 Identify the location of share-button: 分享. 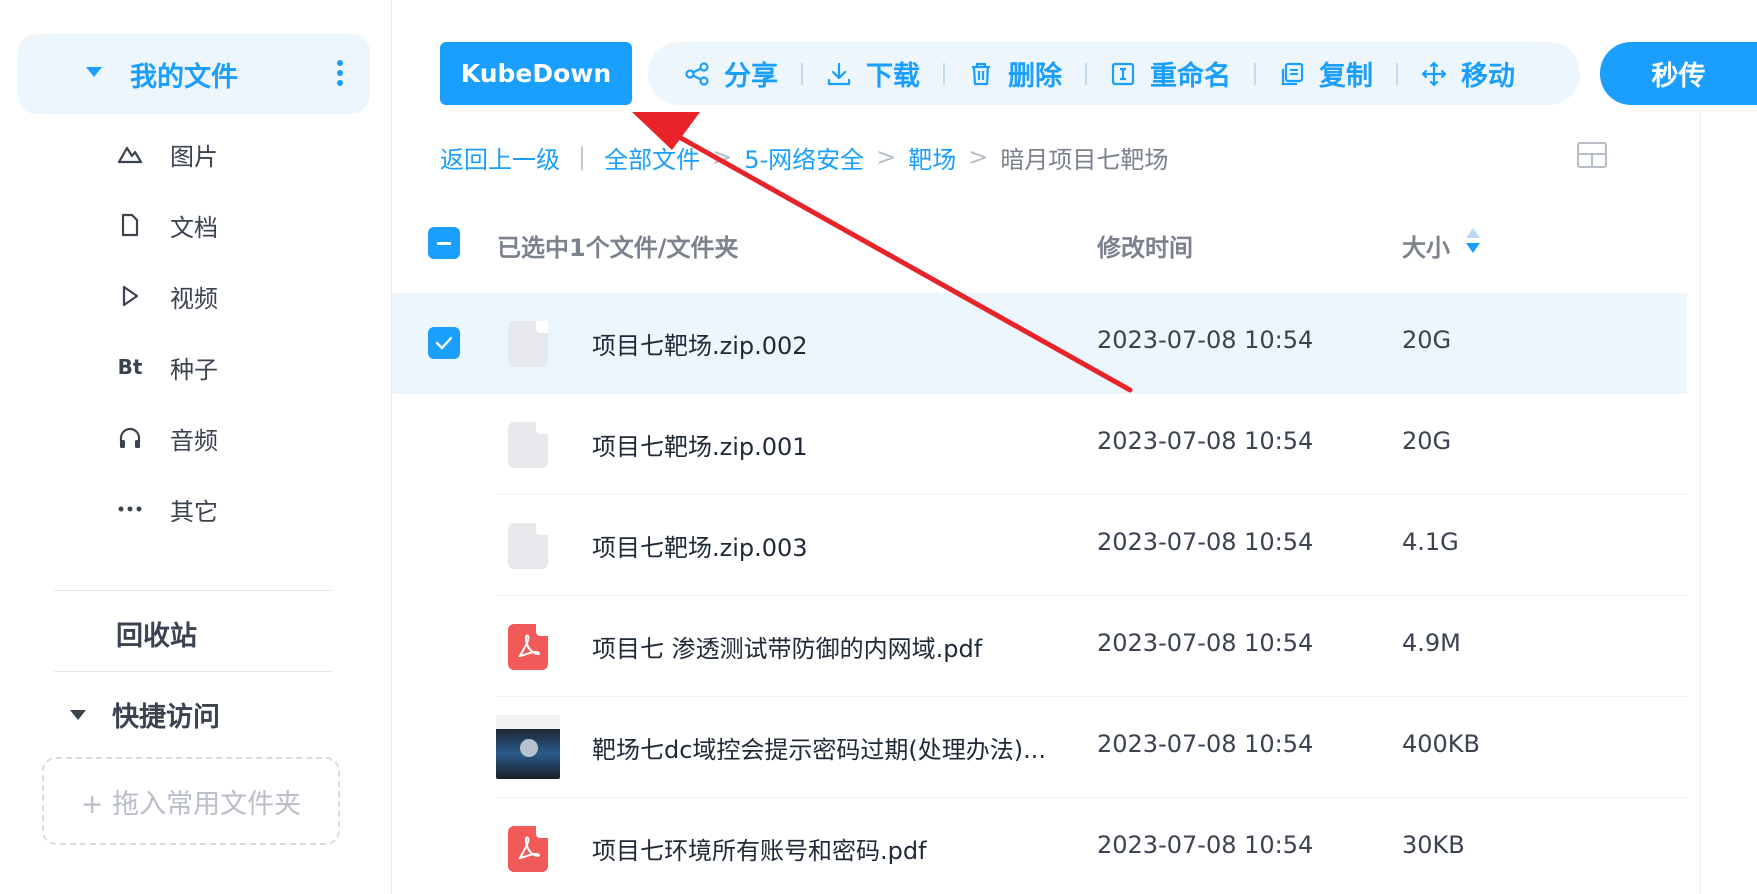
(731, 73).